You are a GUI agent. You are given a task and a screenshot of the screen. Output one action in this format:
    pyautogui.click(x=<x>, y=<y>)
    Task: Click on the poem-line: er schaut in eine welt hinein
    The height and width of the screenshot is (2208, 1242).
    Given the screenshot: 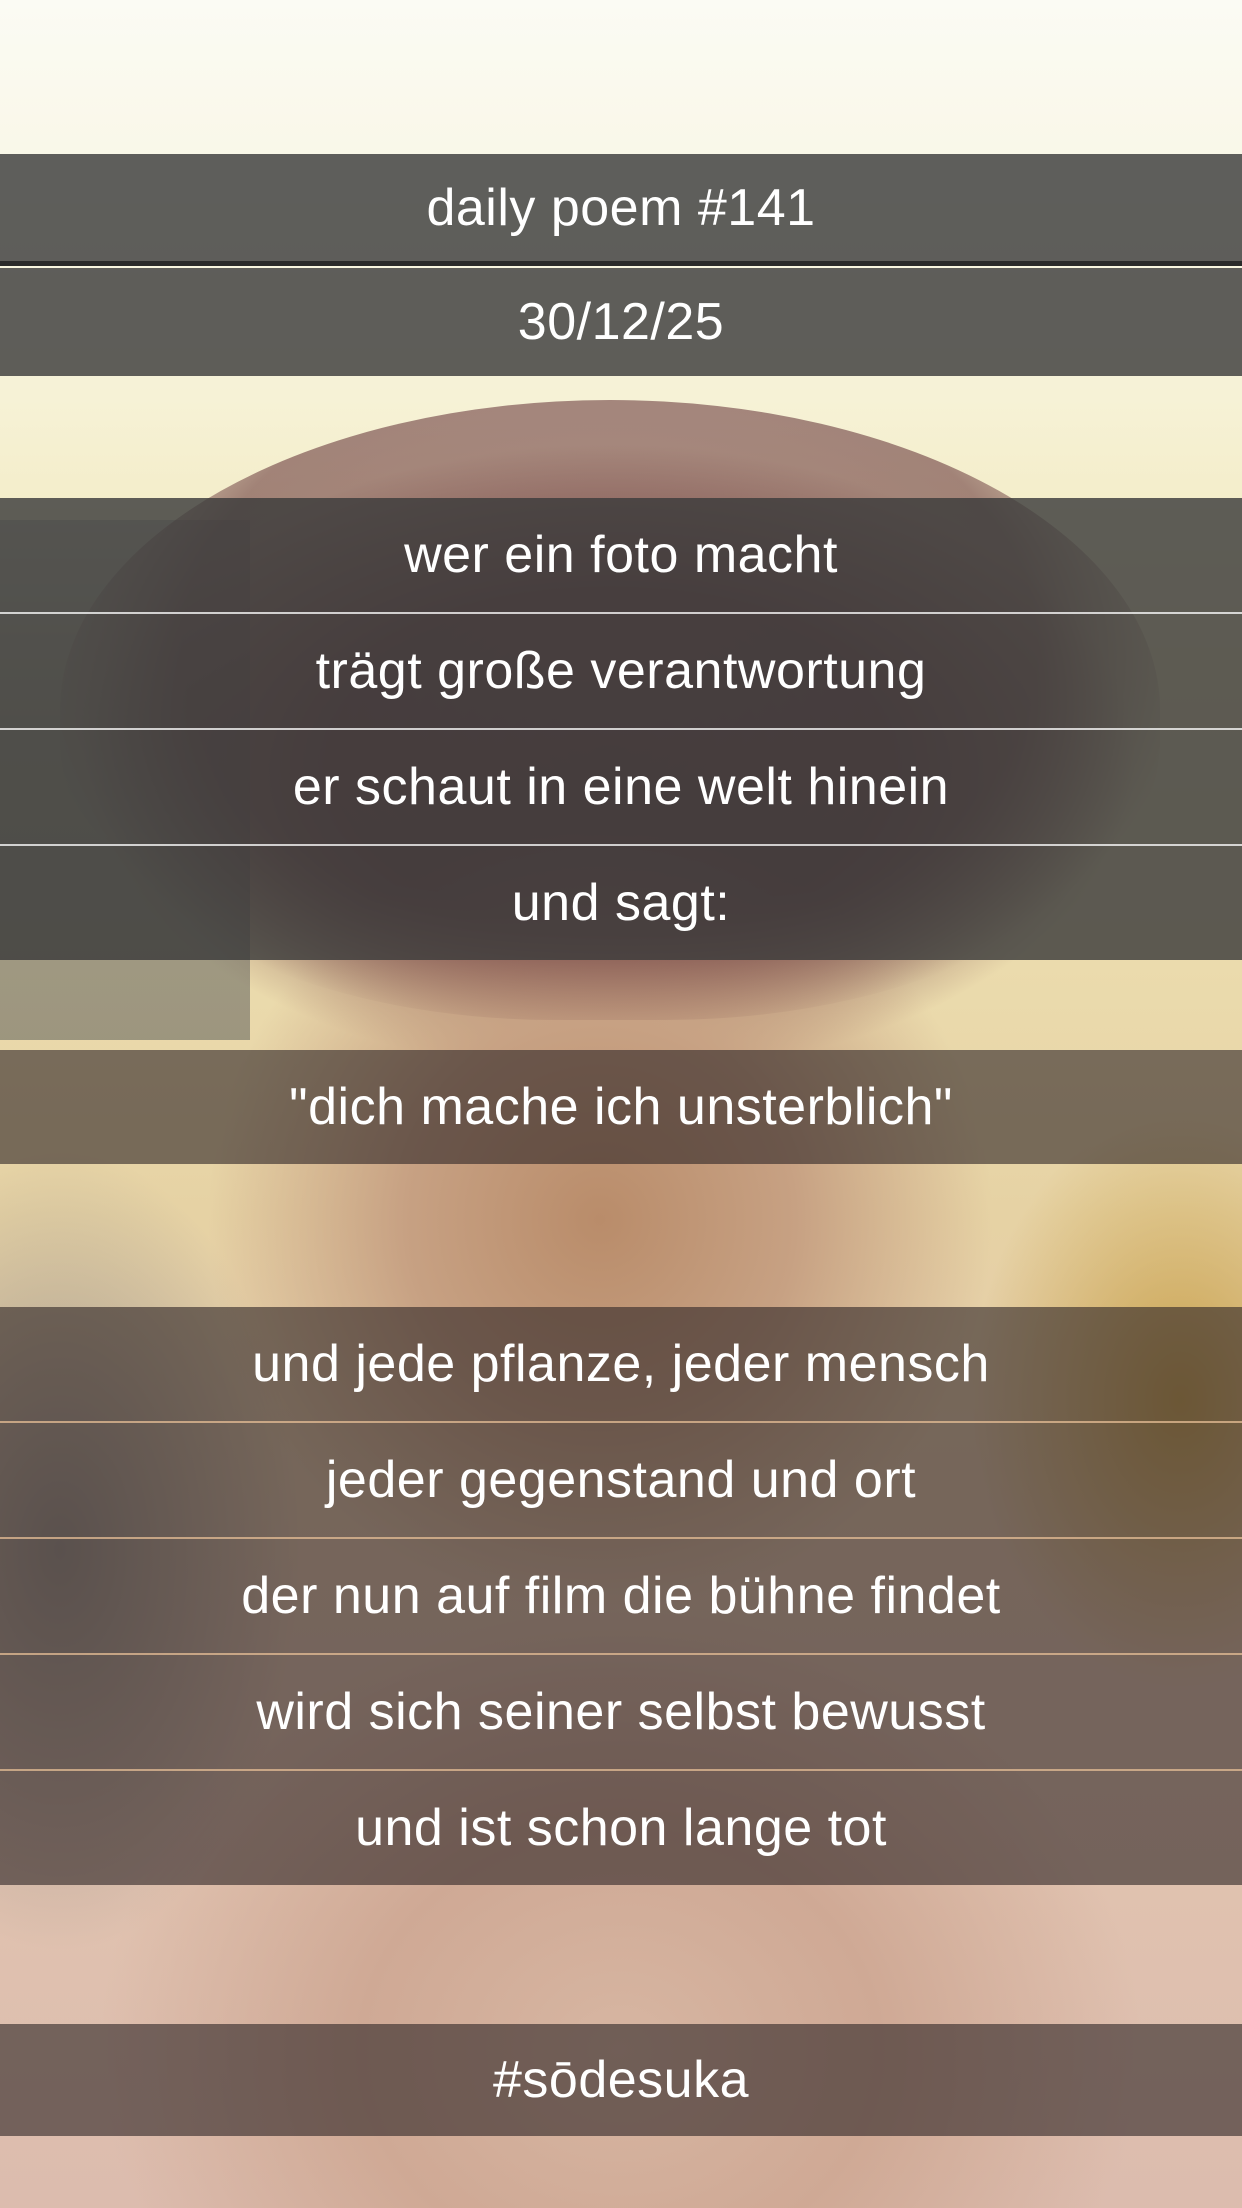 What is the action you would take?
    pyautogui.click(x=621, y=788)
    